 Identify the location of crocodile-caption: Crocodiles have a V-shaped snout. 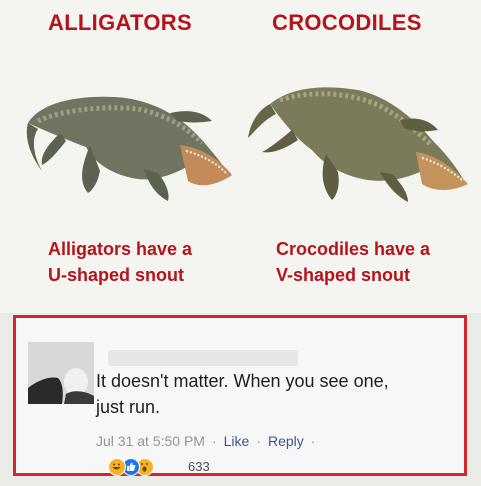
(353, 262).